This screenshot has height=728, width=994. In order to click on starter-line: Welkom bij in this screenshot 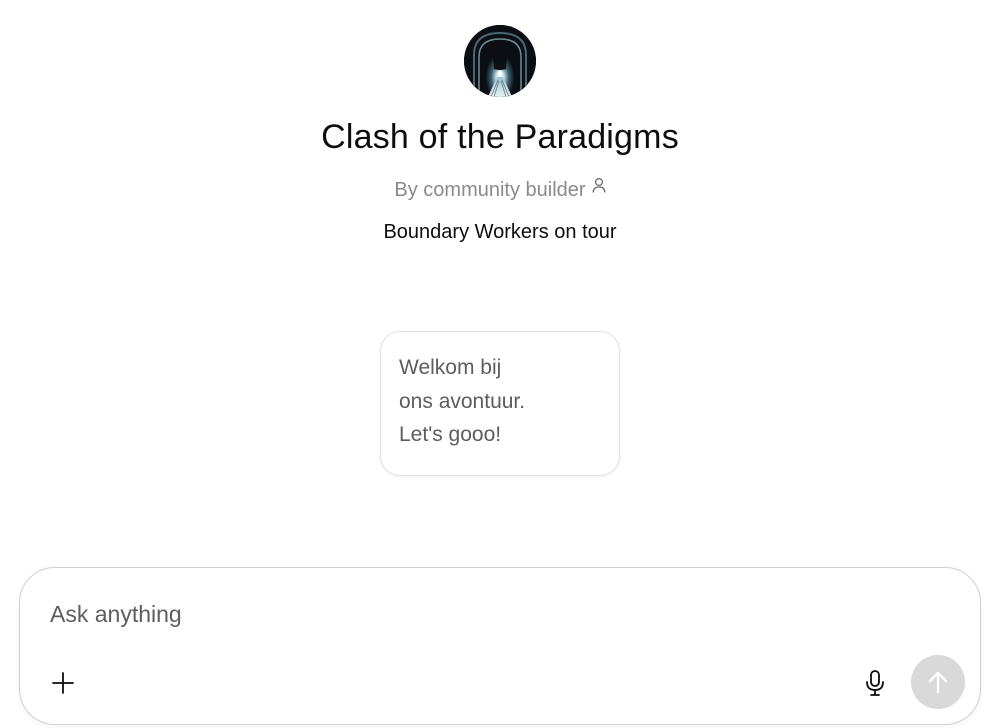, I will do `click(450, 367)`.